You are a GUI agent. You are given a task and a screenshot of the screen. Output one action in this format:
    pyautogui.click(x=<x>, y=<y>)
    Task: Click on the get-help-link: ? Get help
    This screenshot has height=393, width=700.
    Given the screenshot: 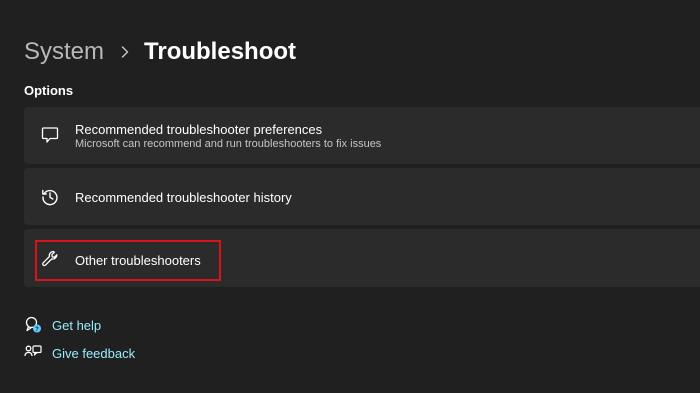 What is the action you would take?
    pyautogui.click(x=62, y=325)
    